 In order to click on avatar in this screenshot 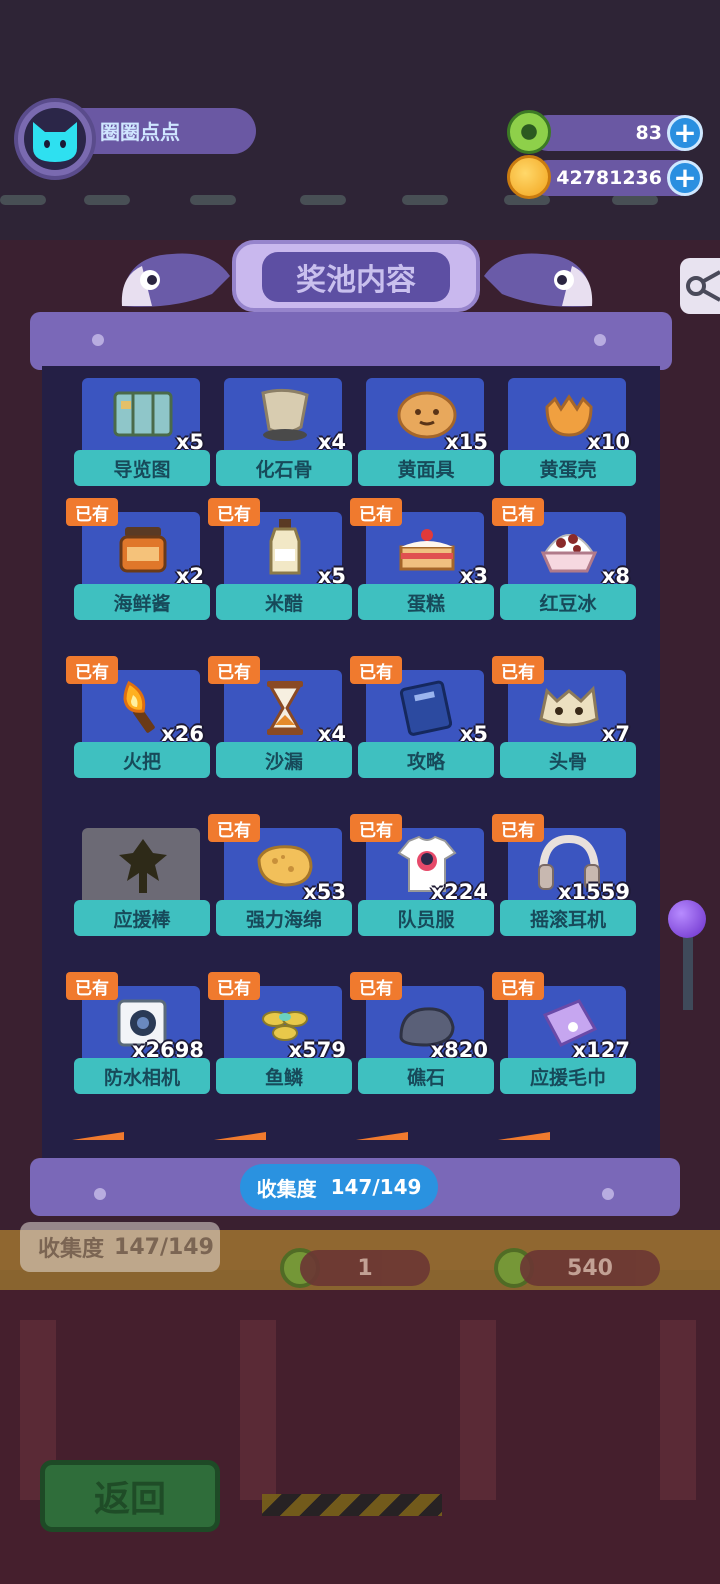, I will do `click(55, 139)`.